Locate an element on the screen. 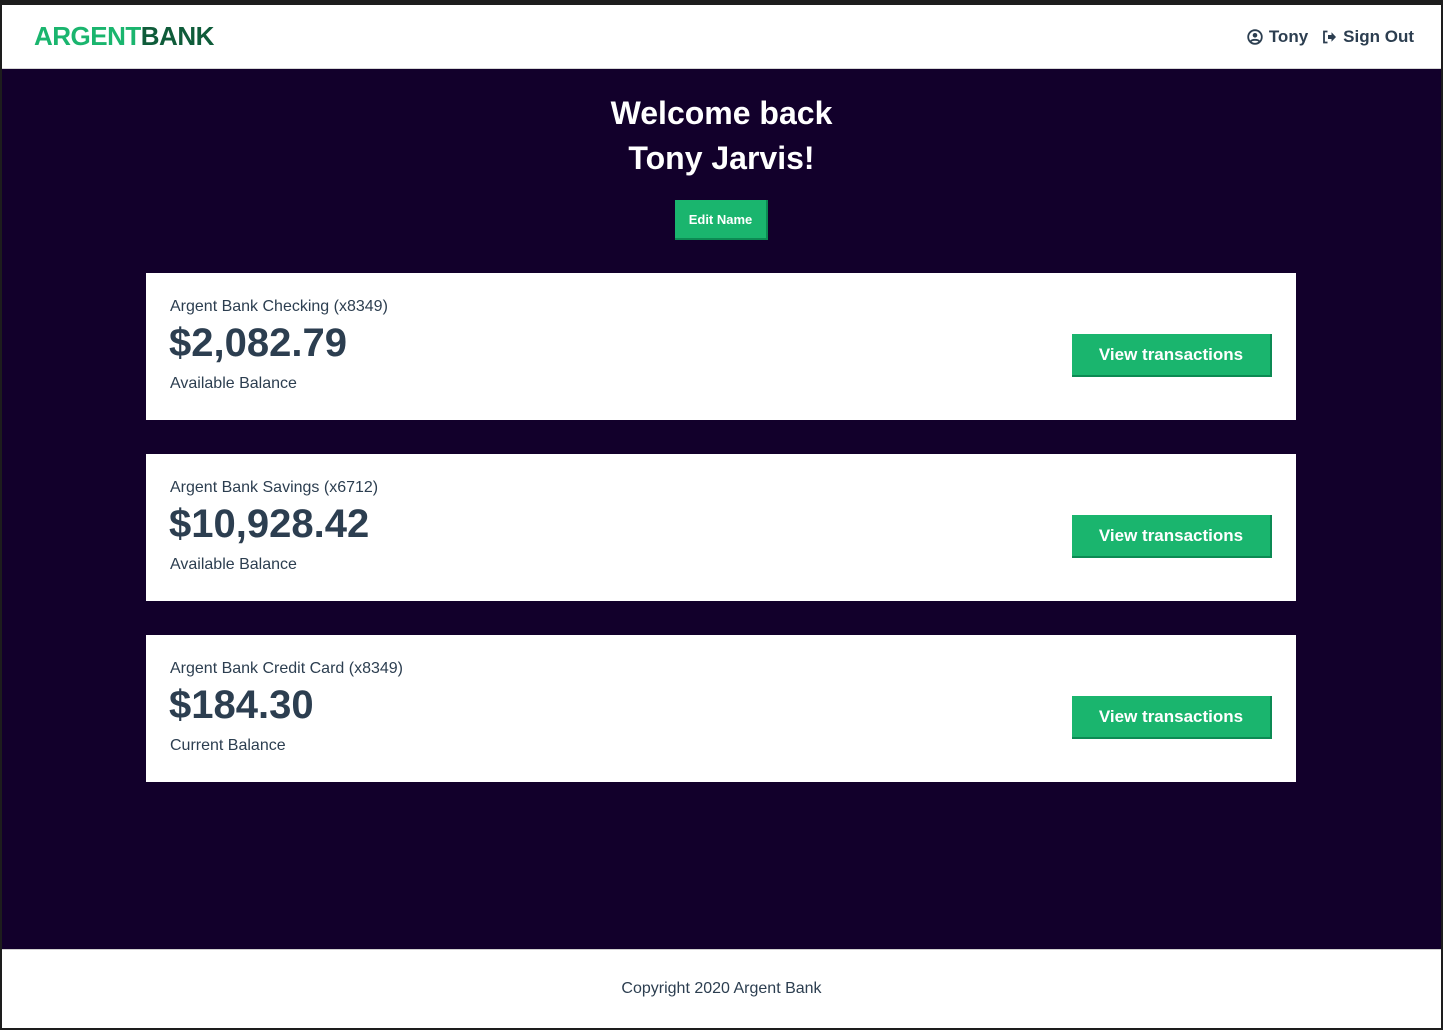  sign-out-link: Sign Out is located at coordinates (1368, 37).